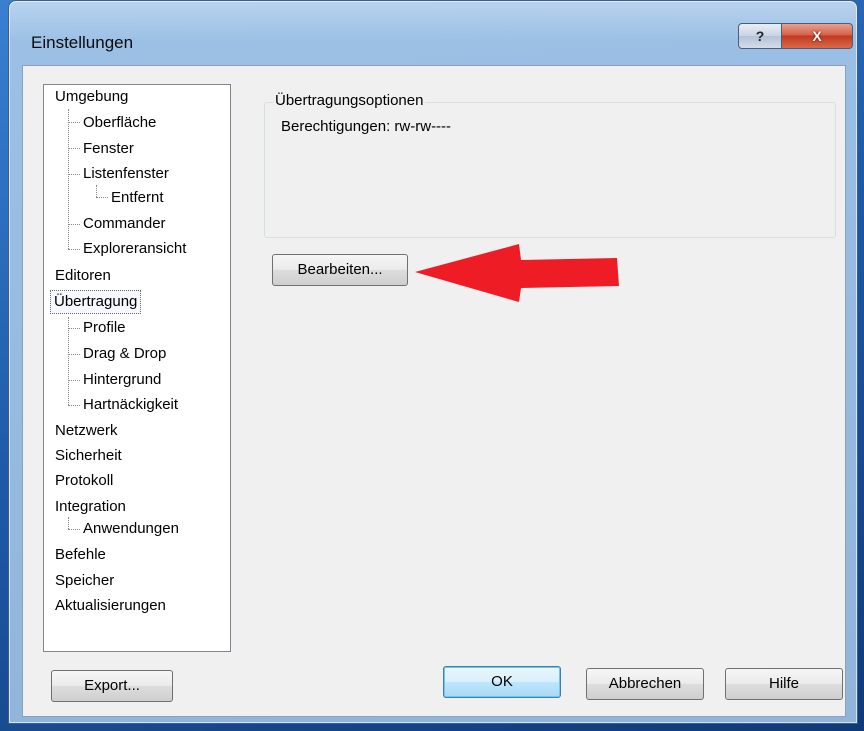  What do you see at coordinates (502, 682) in the screenshot?
I see `ok-button: OK` at bounding box center [502, 682].